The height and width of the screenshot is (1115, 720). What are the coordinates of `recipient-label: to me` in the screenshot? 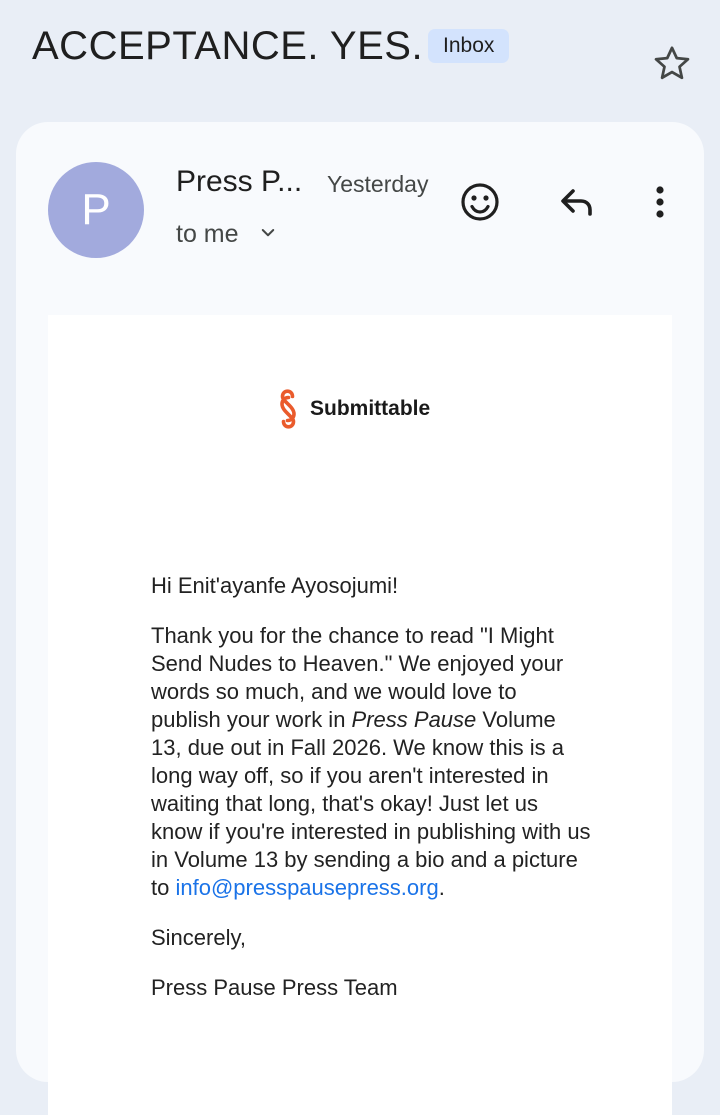 It's located at (207, 234).